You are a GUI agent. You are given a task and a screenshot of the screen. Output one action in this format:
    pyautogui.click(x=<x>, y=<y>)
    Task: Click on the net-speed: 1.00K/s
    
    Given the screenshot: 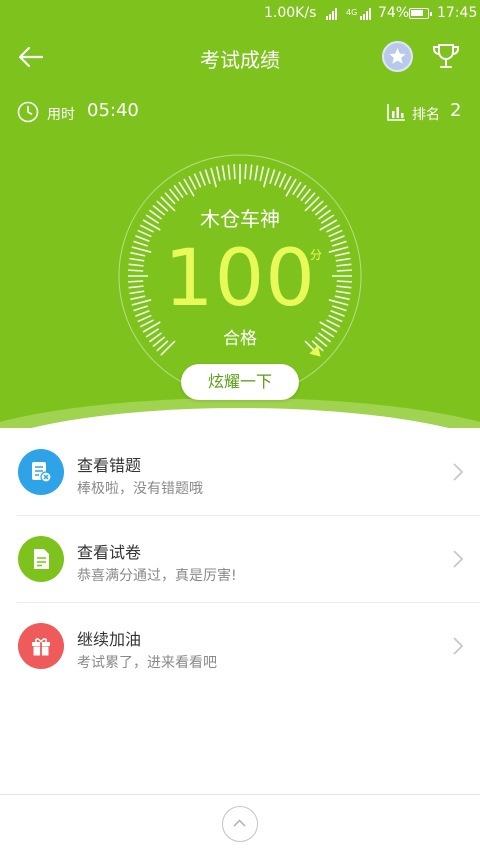 What is the action you would take?
    pyautogui.click(x=290, y=13)
    